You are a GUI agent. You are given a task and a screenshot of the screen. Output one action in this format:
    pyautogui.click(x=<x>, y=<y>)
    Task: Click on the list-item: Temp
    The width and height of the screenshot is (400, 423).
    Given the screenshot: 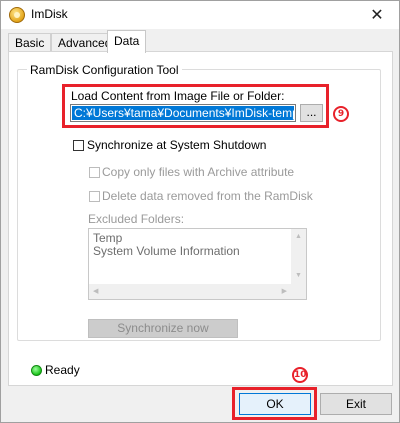 What is the action you would take?
    pyautogui.click(x=107, y=238)
    